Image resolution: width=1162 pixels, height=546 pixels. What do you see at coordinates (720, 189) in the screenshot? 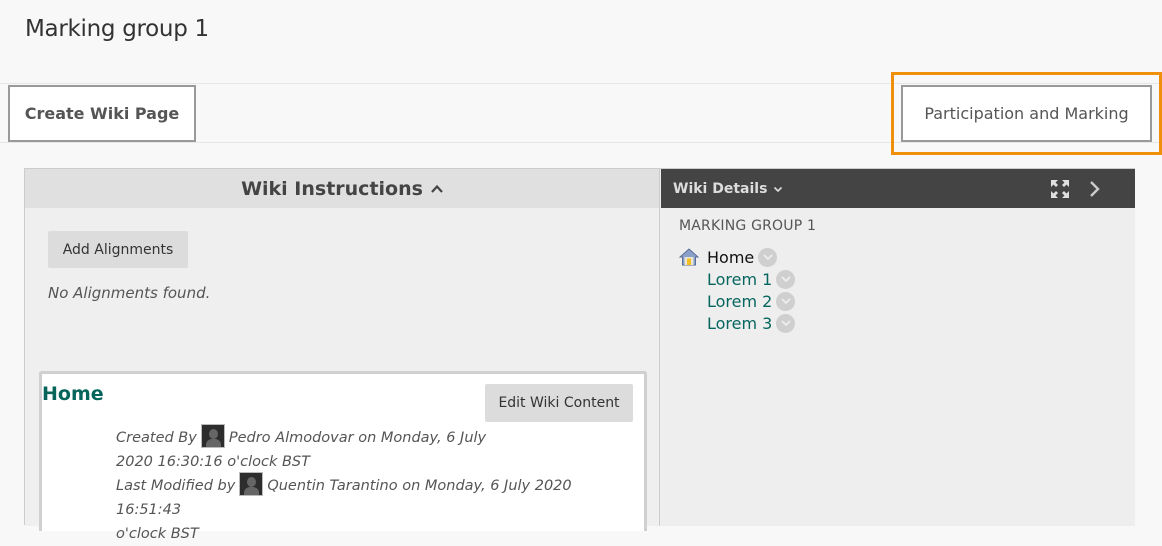
I see `wiki-details-title: Wiki Details` at bounding box center [720, 189].